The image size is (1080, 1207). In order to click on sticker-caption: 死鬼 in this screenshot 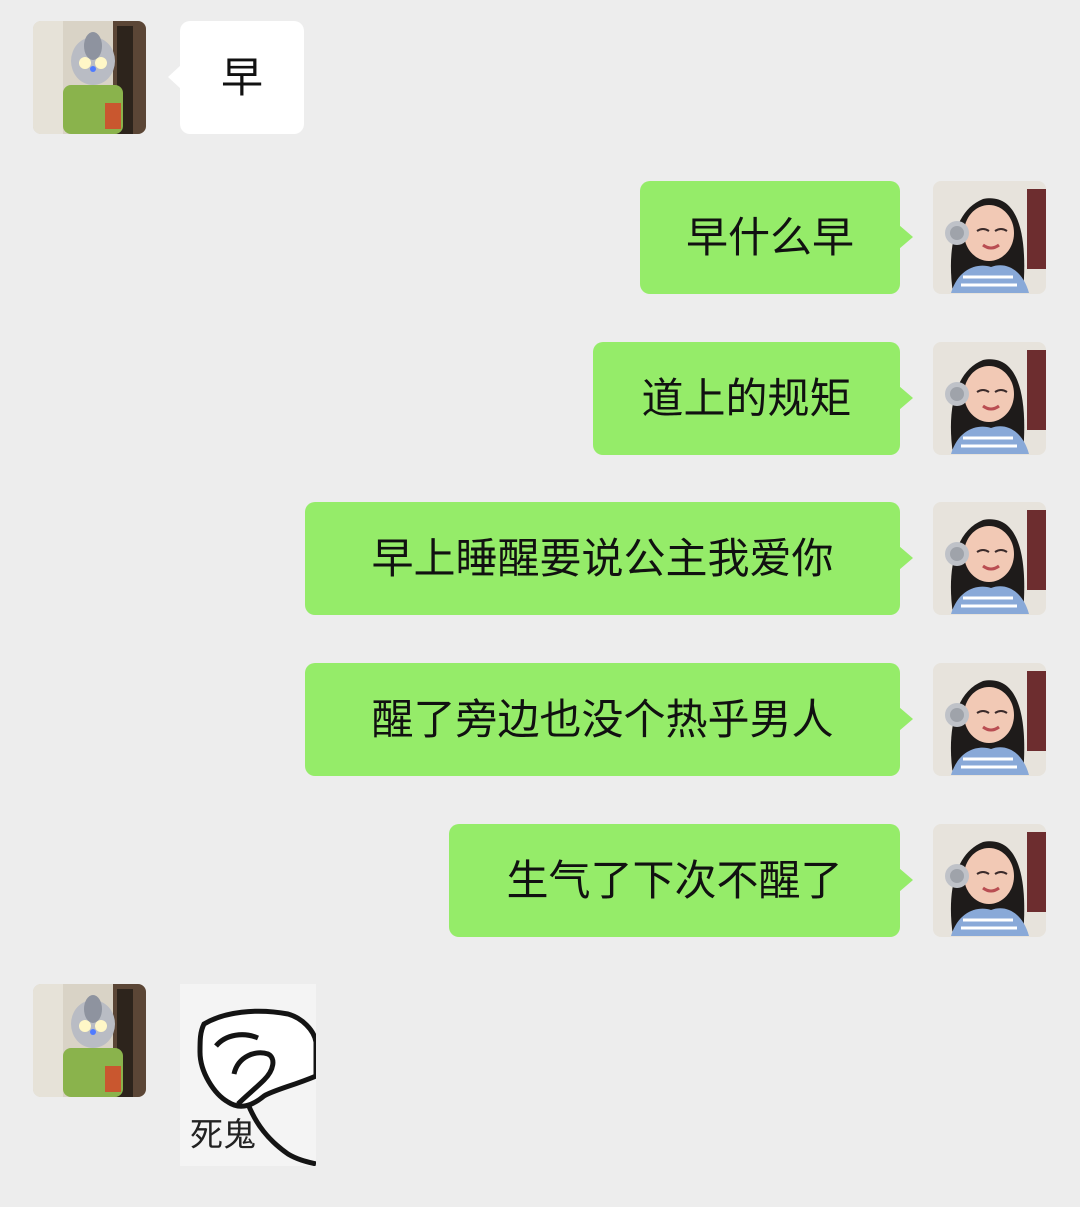, I will do `click(223, 1134)`.